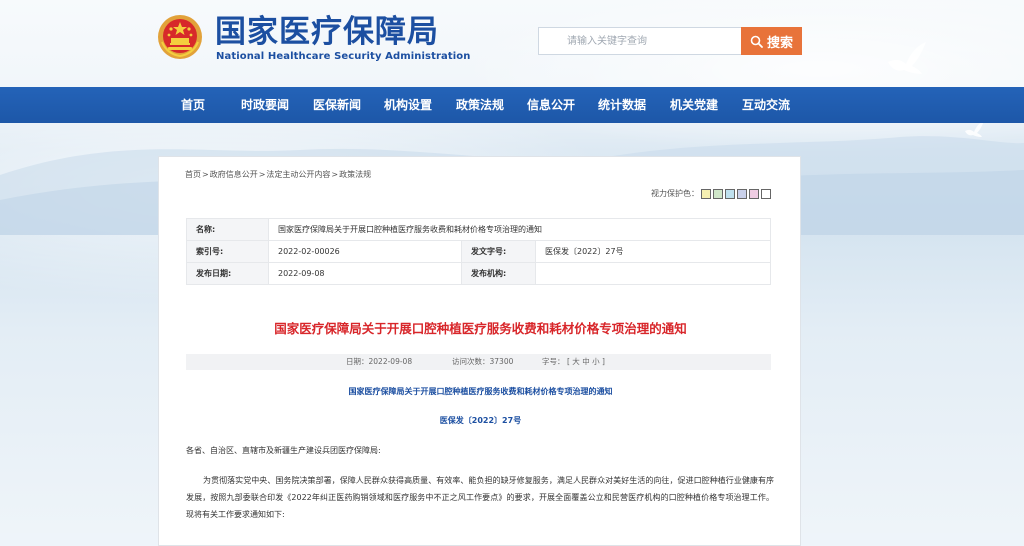  What do you see at coordinates (766, 193) in the screenshot?
I see `swatch-white` at bounding box center [766, 193].